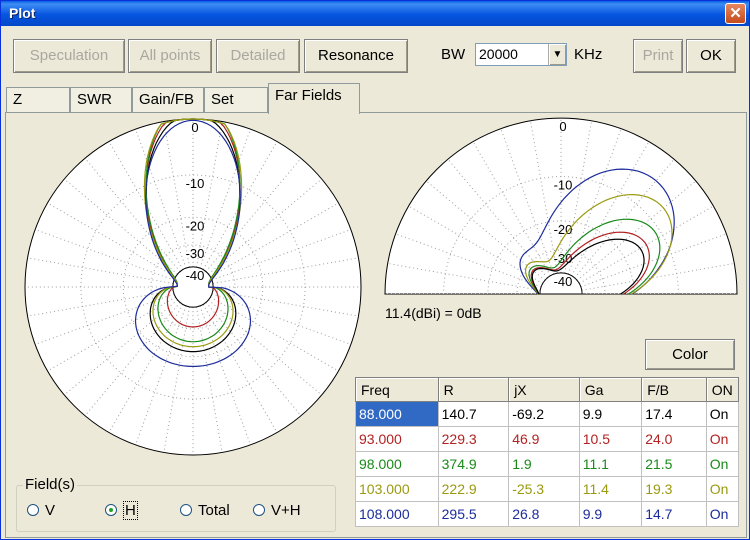 The height and width of the screenshot is (540, 750). I want to click on print-button: Print, so click(658, 56).